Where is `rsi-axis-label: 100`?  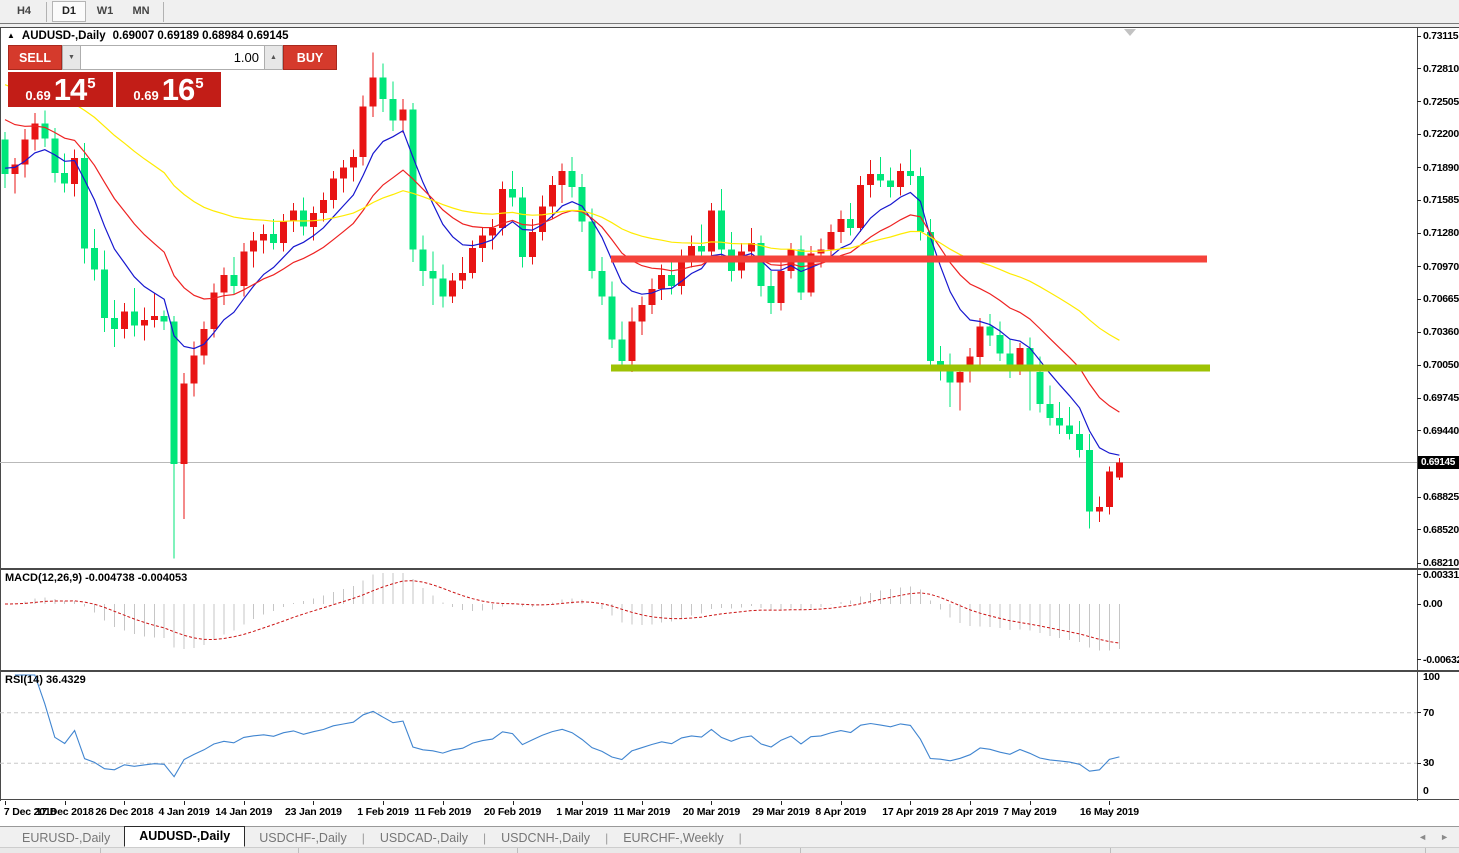
rsi-axis-label: 100 is located at coordinates (1431, 677).